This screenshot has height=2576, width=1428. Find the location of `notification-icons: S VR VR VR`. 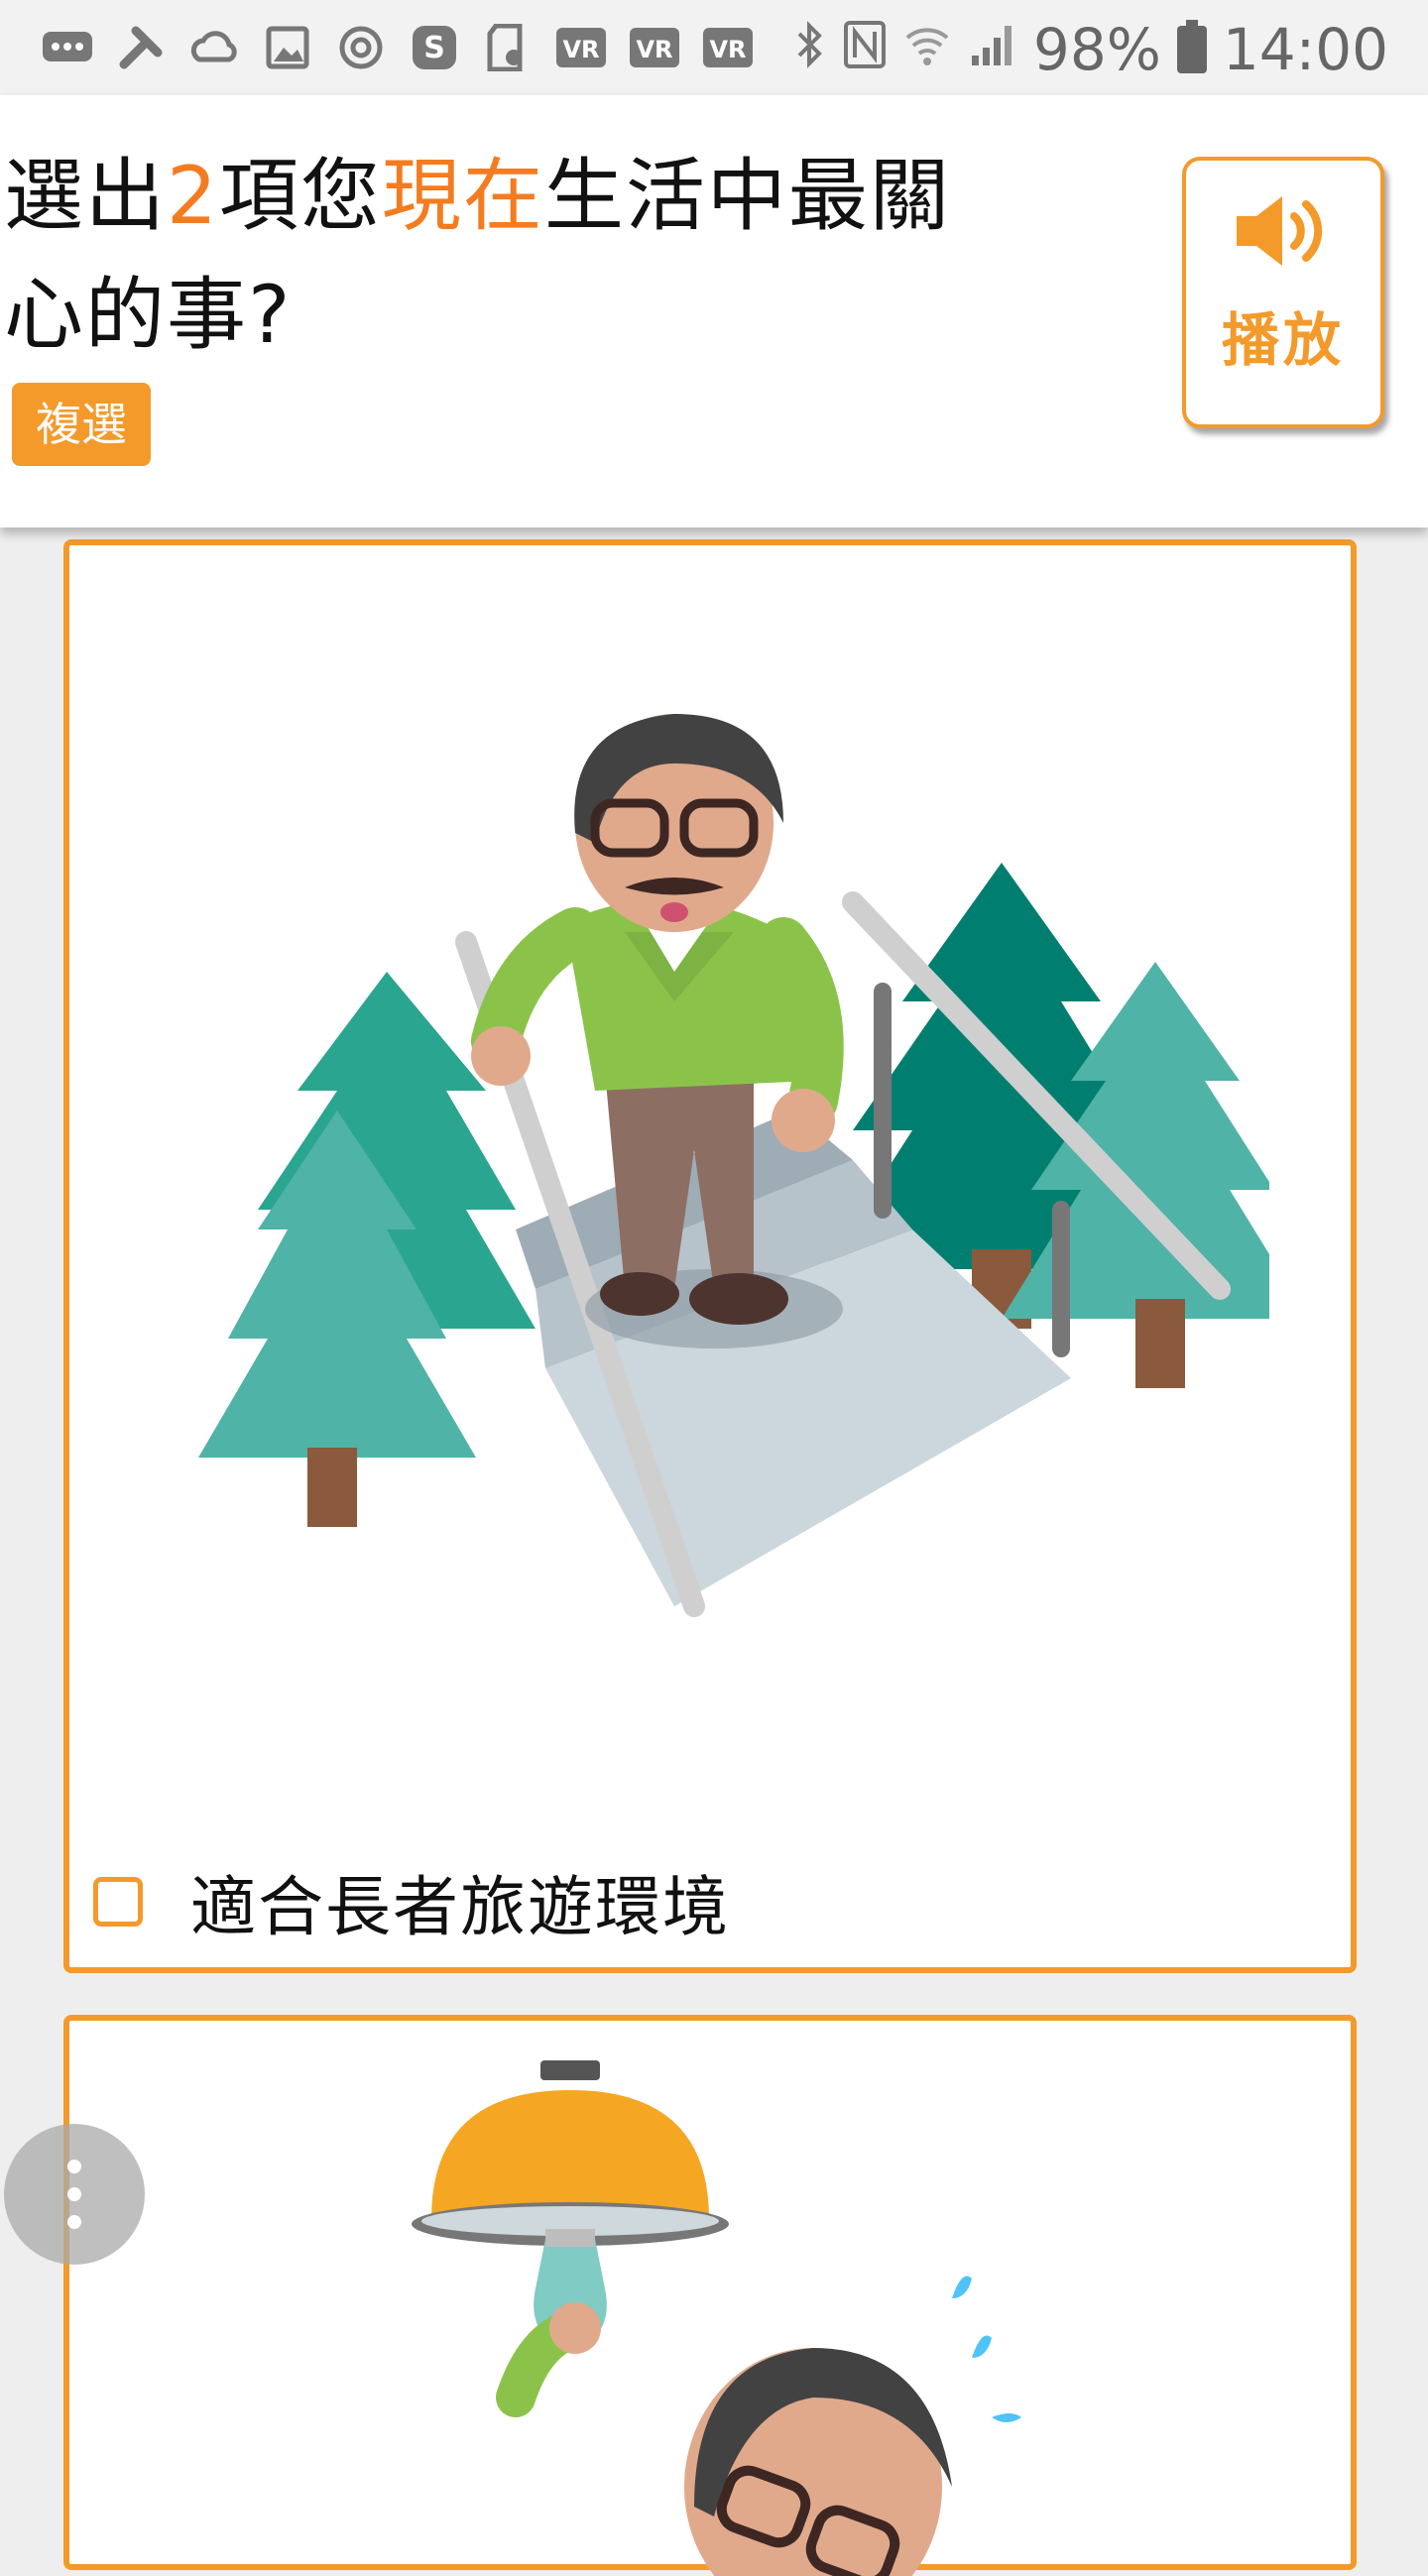

notification-icons: S VR VR VR is located at coordinates (398, 47).